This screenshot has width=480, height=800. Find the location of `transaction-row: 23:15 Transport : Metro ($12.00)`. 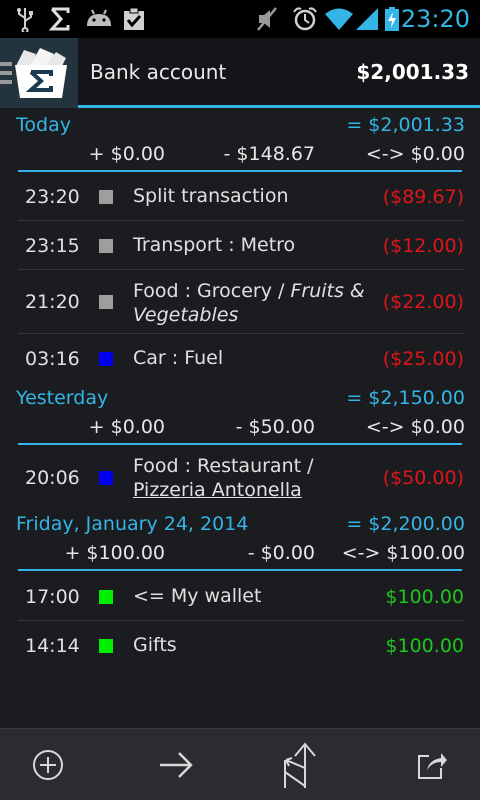

transaction-row: 23:15 Transport : Metro ($12.00) is located at coordinates (241, 245).